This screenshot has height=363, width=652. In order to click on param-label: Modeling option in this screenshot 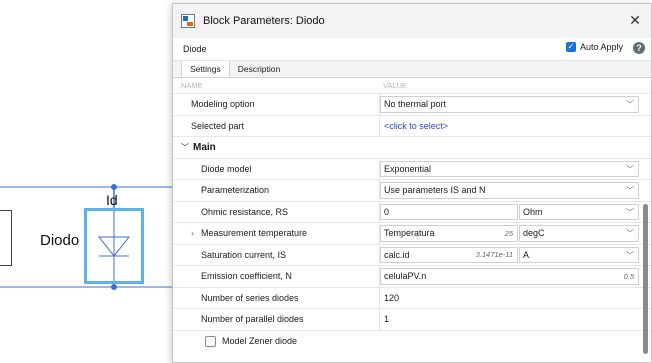, I will do `click(223, 104)`.